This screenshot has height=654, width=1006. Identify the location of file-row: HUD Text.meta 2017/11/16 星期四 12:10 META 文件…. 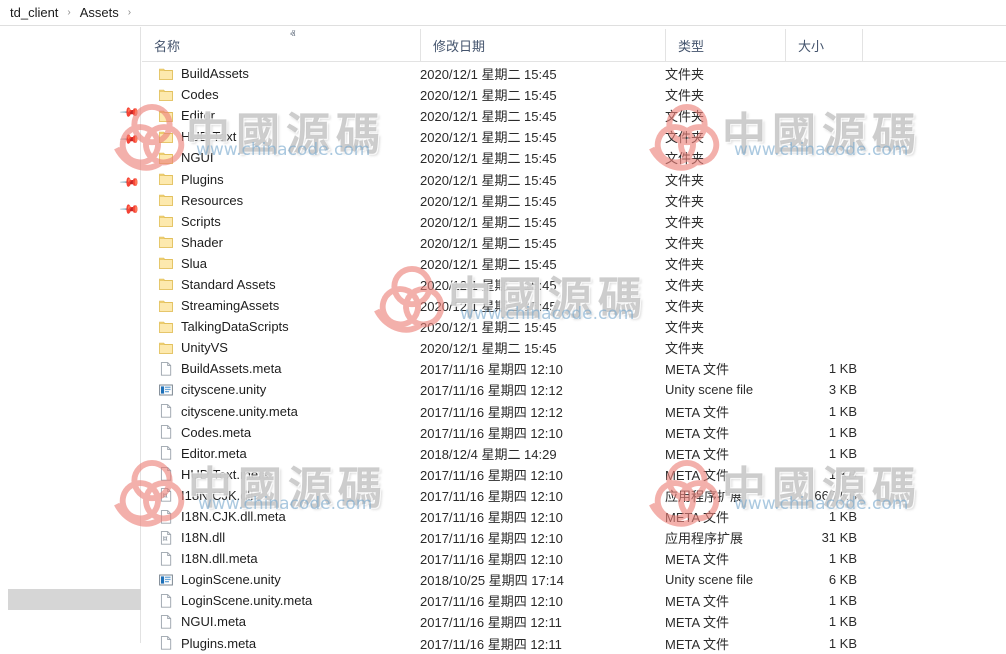
(574, 474).